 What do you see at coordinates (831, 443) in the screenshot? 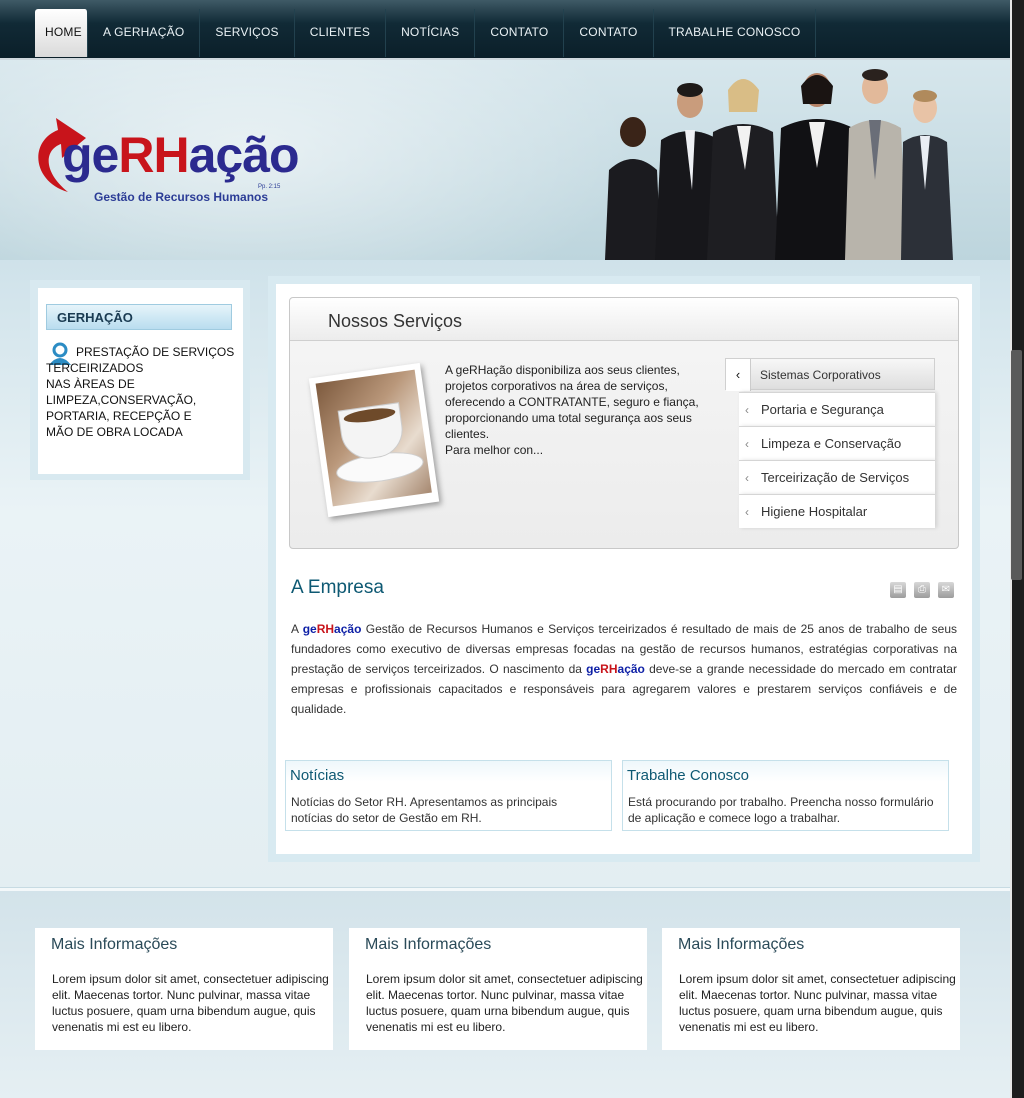
I see `services-menu-item-label: Limpeza e Conservação` at bounding box center [831, 443].